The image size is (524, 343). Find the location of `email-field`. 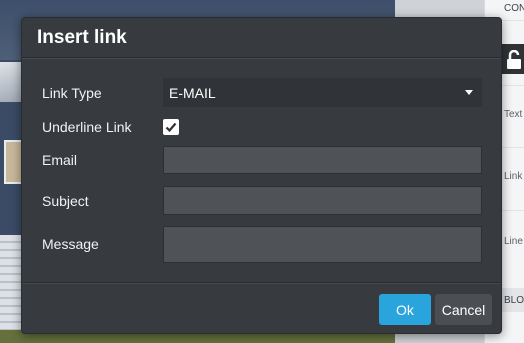

email-field is located at coordinates (322, 160).